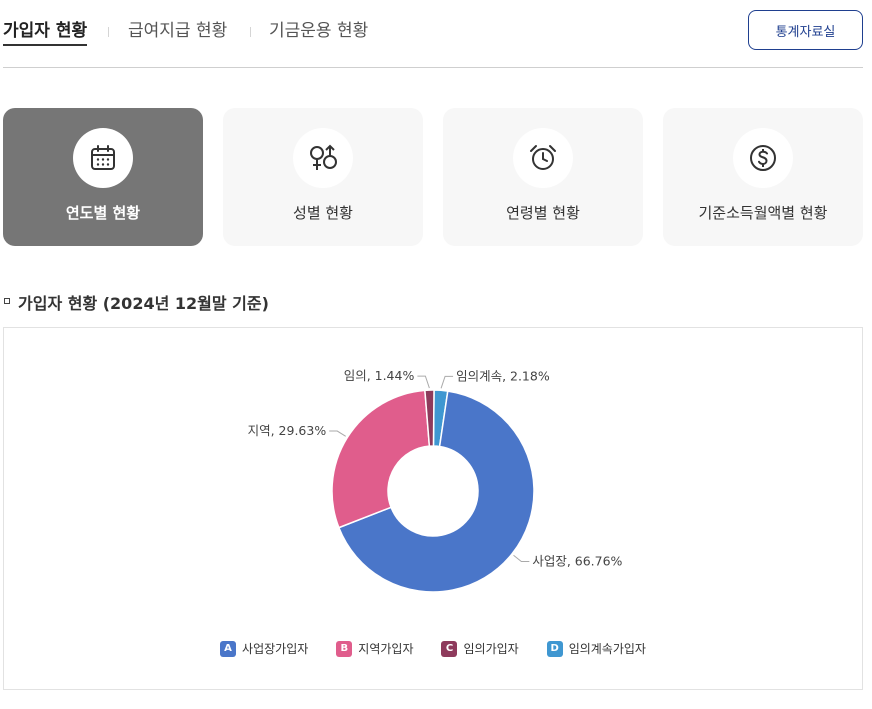 This screenshot has width=872, height=709. Describe the element at coordinates (491, 649) in the screenshot. I see `legend-label: 임의가입자` at that location.